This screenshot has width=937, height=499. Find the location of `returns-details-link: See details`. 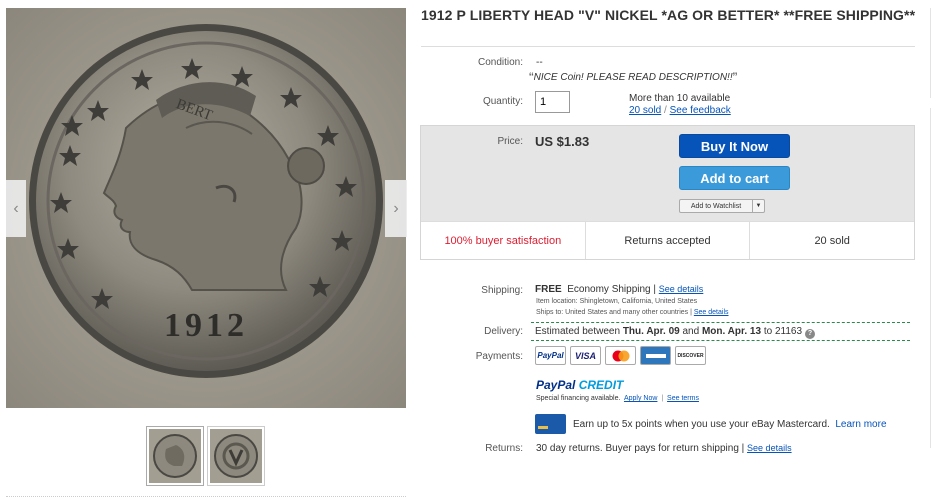

returns-details-link: See details is located at coordinates (769, 448).